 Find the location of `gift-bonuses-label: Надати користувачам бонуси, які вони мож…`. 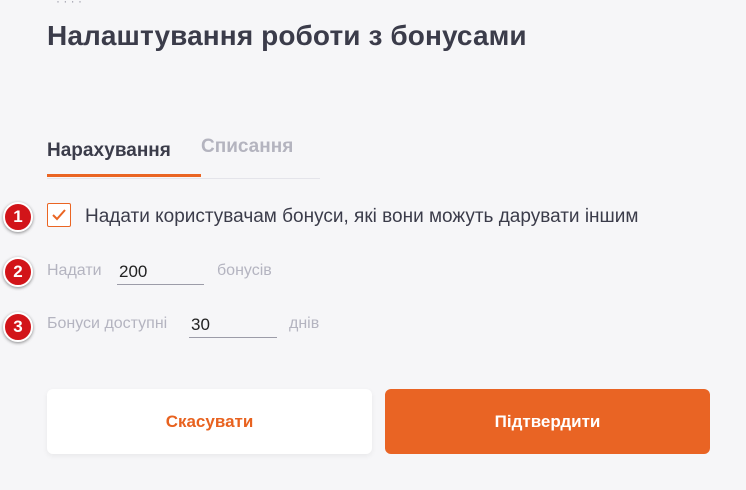

gift-bonuses-label: Надати користувачам бонуси, які вони мож… is located at coordinates (362, 216).